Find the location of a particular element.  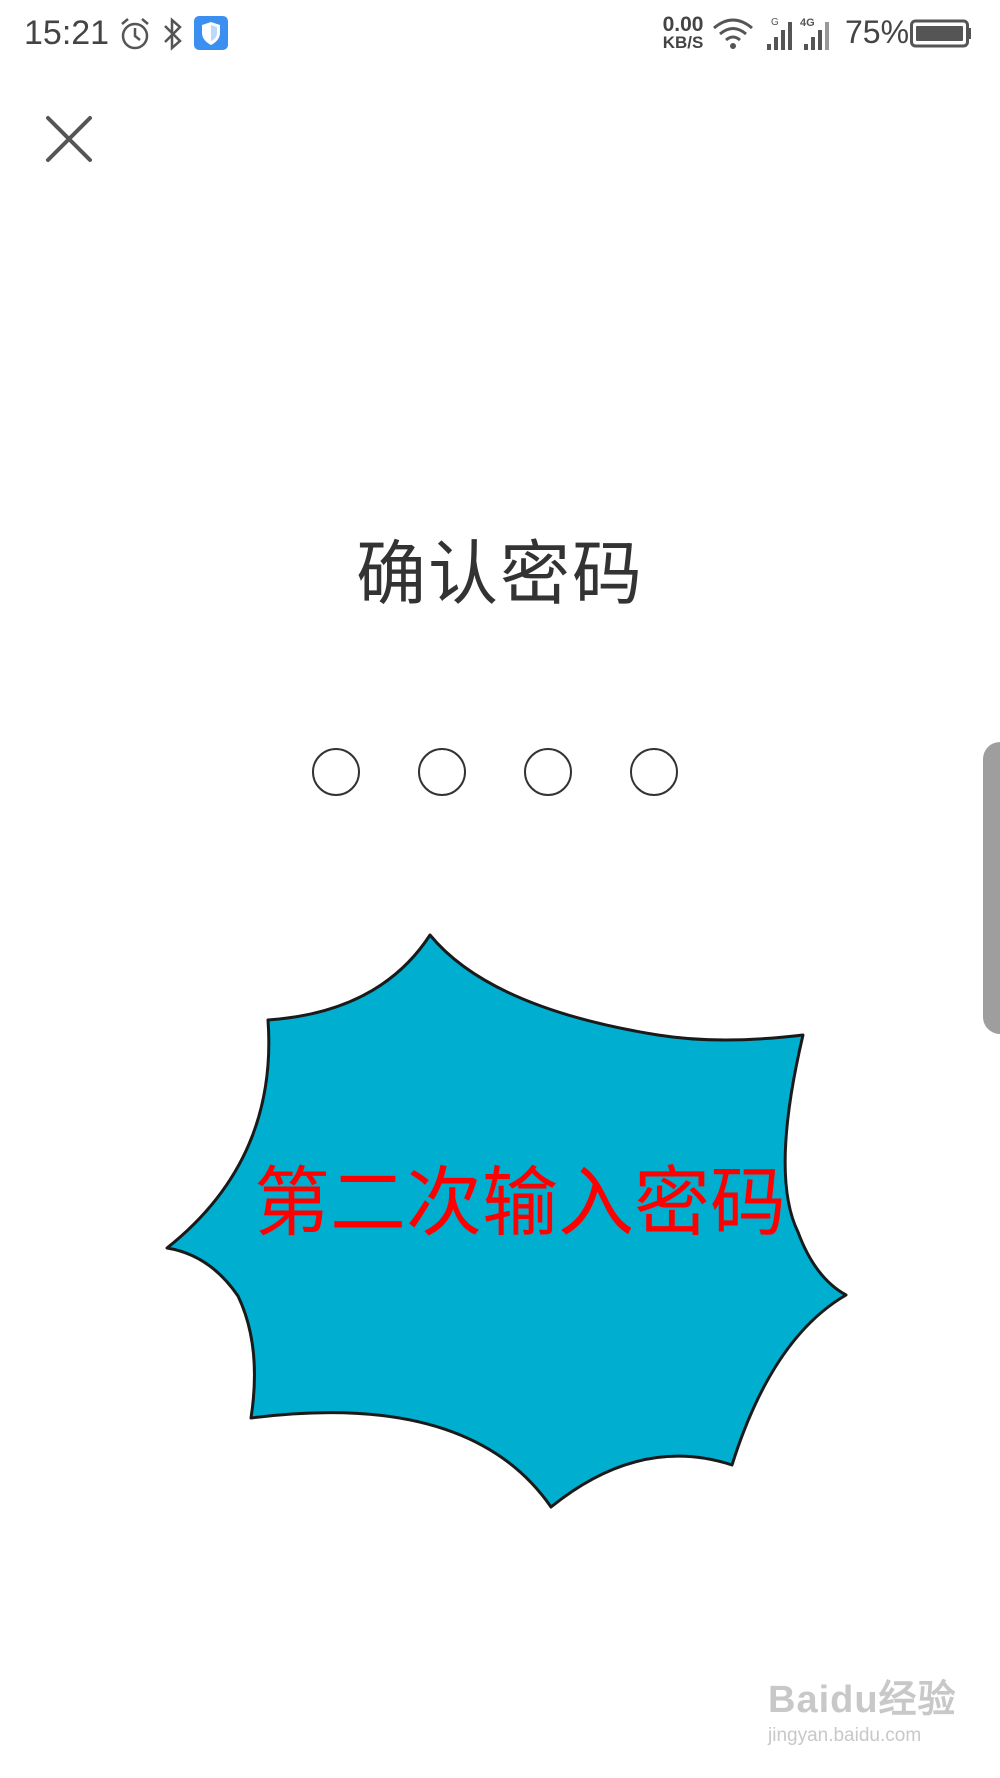

watermark: Baidu经验 jingyan.baidu.com is located at coordinates (862, 1707).